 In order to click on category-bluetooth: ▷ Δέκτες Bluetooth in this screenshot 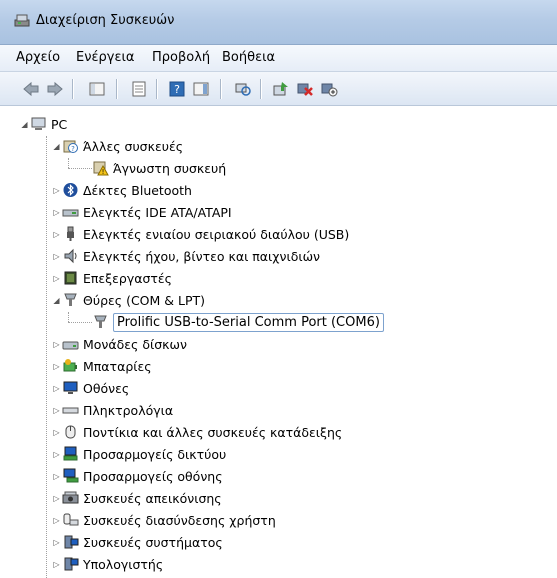, I will do `click(122, 190)`.